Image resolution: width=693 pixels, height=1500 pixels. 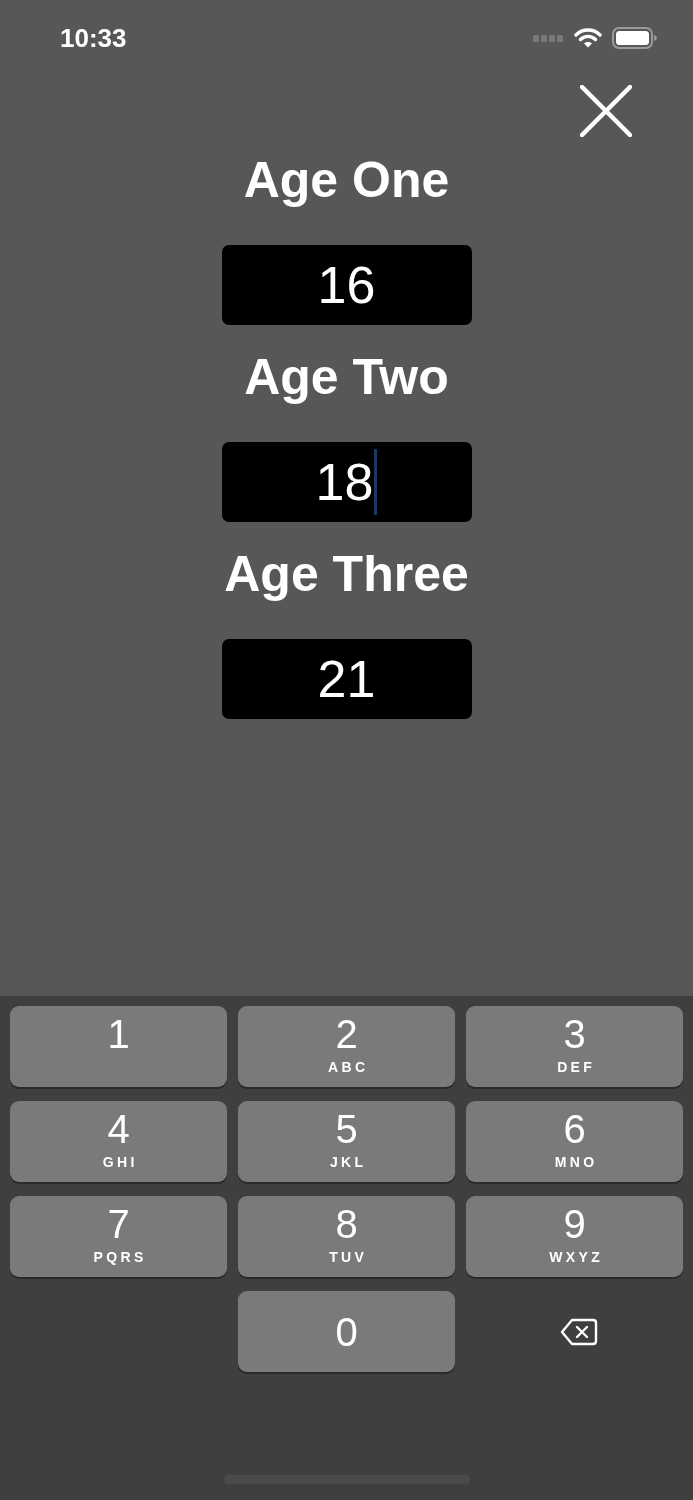 I want to click on age-input-field: 18, so click(x=346, y=482).